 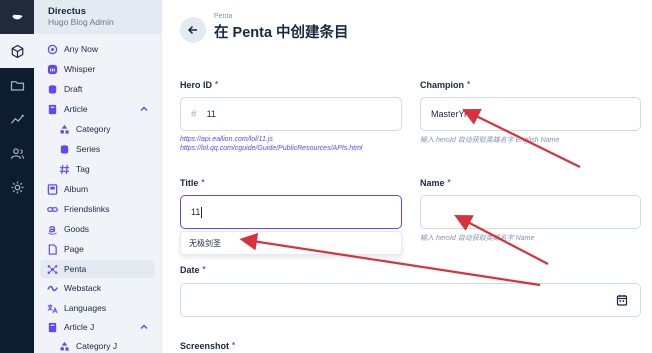 What do you see at coordinates (432, 183) in the screenshot?
I see `name-label-text: Name` at bounding box center [432, 183].